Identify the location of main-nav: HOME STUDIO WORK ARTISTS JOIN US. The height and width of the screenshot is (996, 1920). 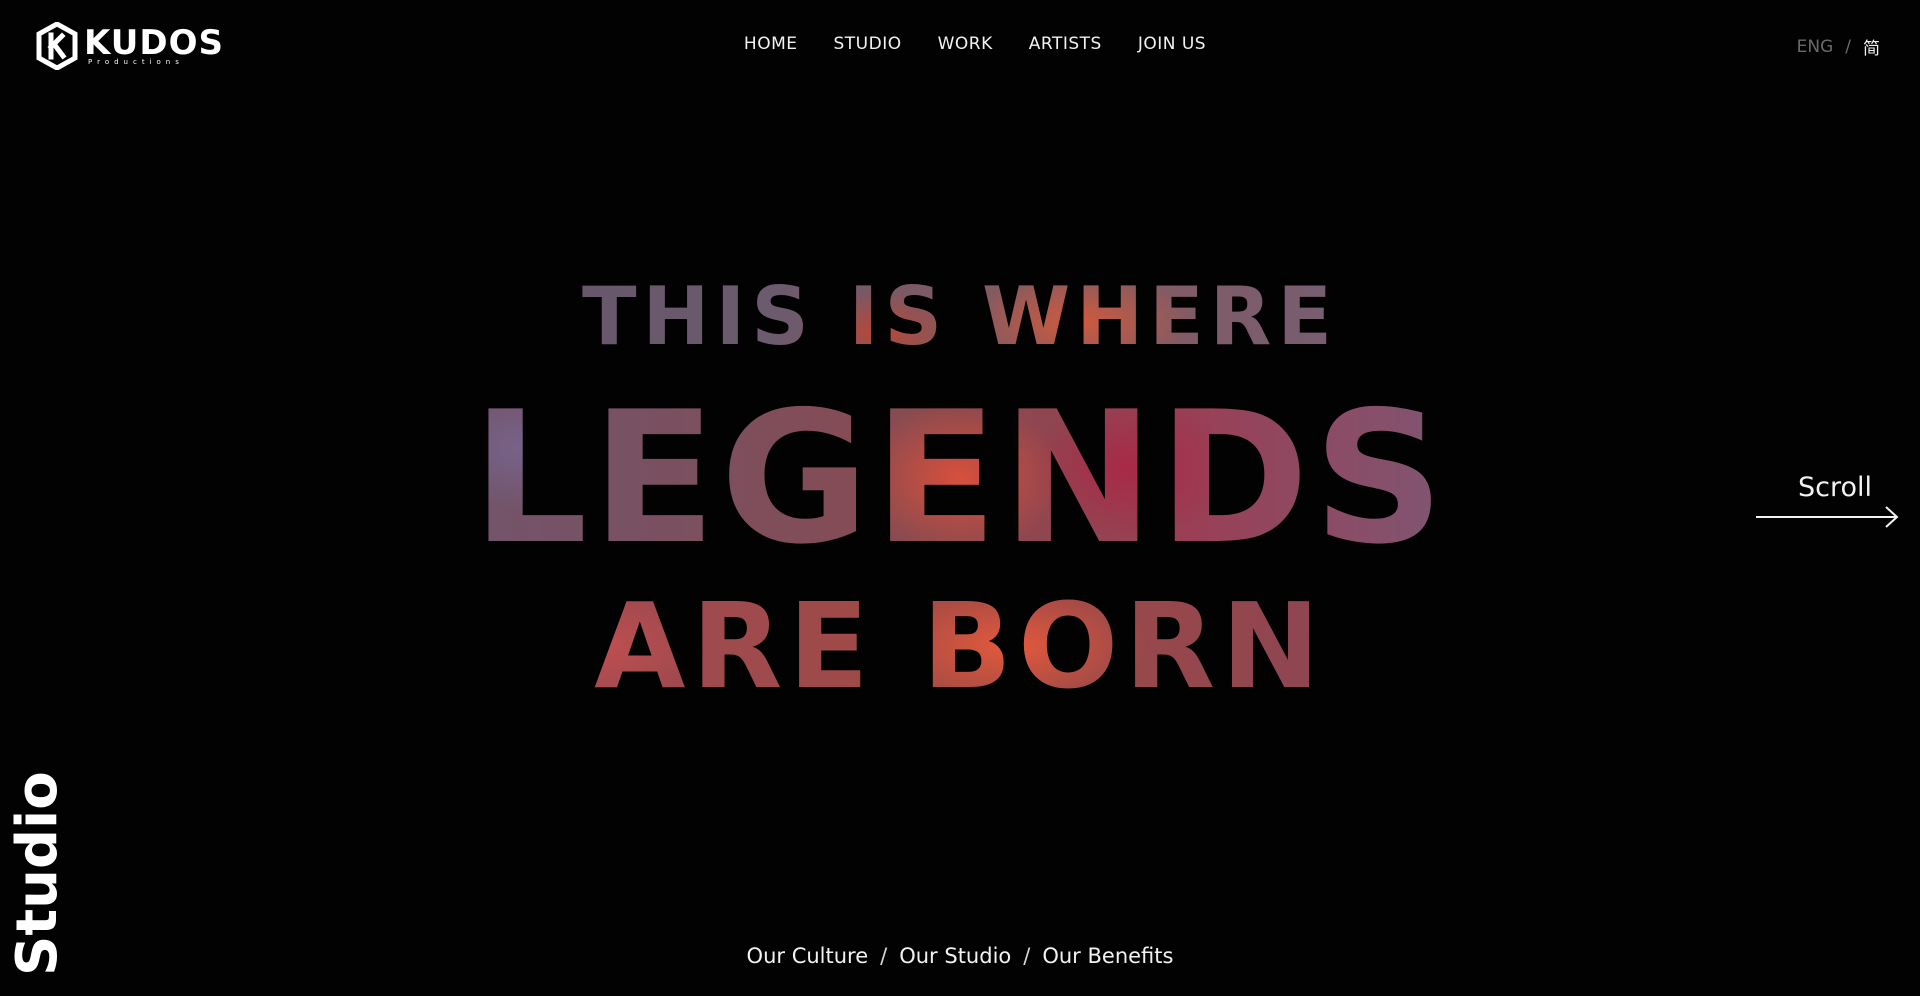
(960, 44).